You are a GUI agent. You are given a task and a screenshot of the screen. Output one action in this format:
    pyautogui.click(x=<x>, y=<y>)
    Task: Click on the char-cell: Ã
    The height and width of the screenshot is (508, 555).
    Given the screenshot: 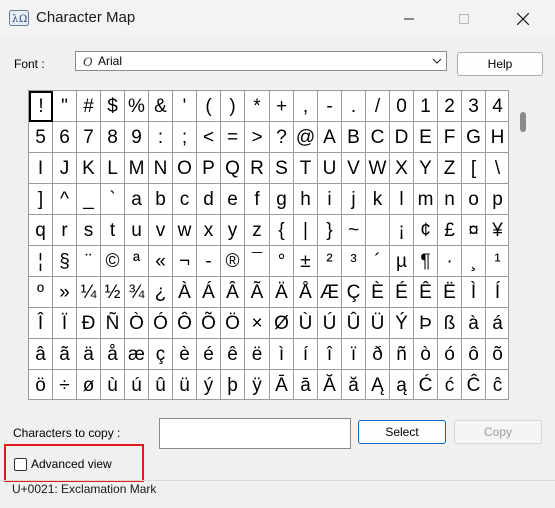 What is the action you would take?
    pyautogui.click(x=257, y=292)
    